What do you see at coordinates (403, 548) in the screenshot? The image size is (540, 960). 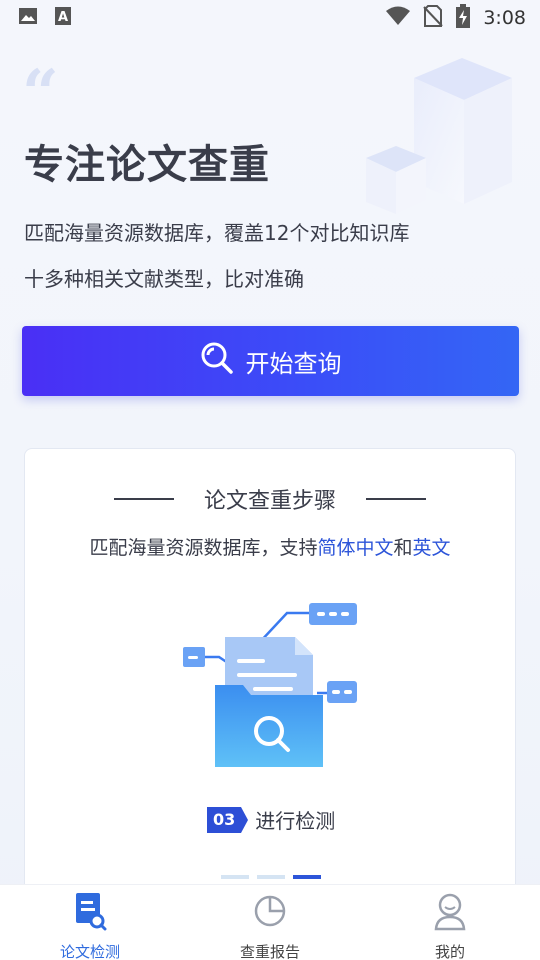 I see `subtitle-mid: 和` at bounding box center [403, 548].